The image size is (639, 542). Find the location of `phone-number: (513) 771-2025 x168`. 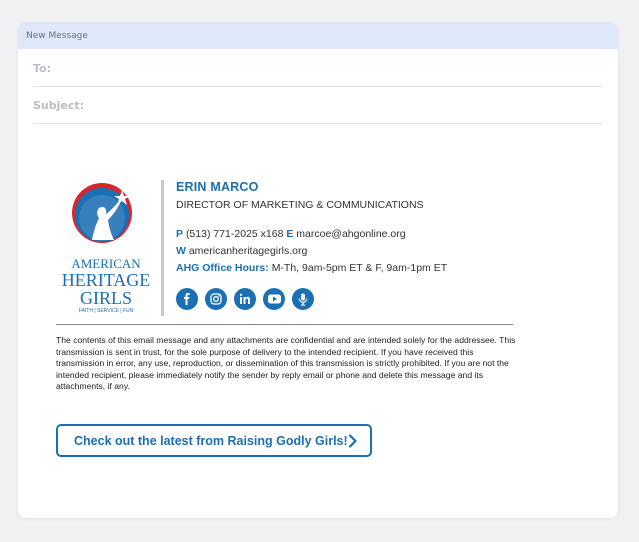

phone-number: (513) 771-2025 x168 is located at coordinates (235, 234).